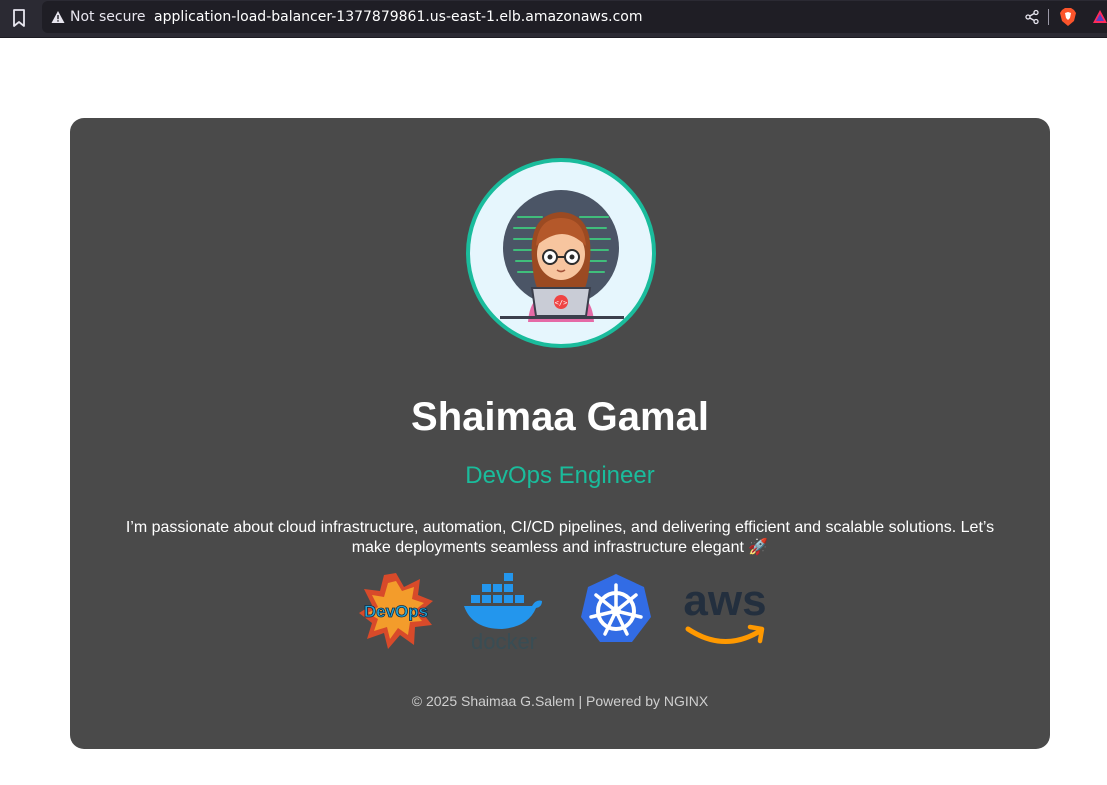 Image resolution: width=1107 pixels, height=785 pixels. What do you see at coordinates (1099, 17) in the screenshot?
I see `rewards-icon` at bounding box center [1099, 17].